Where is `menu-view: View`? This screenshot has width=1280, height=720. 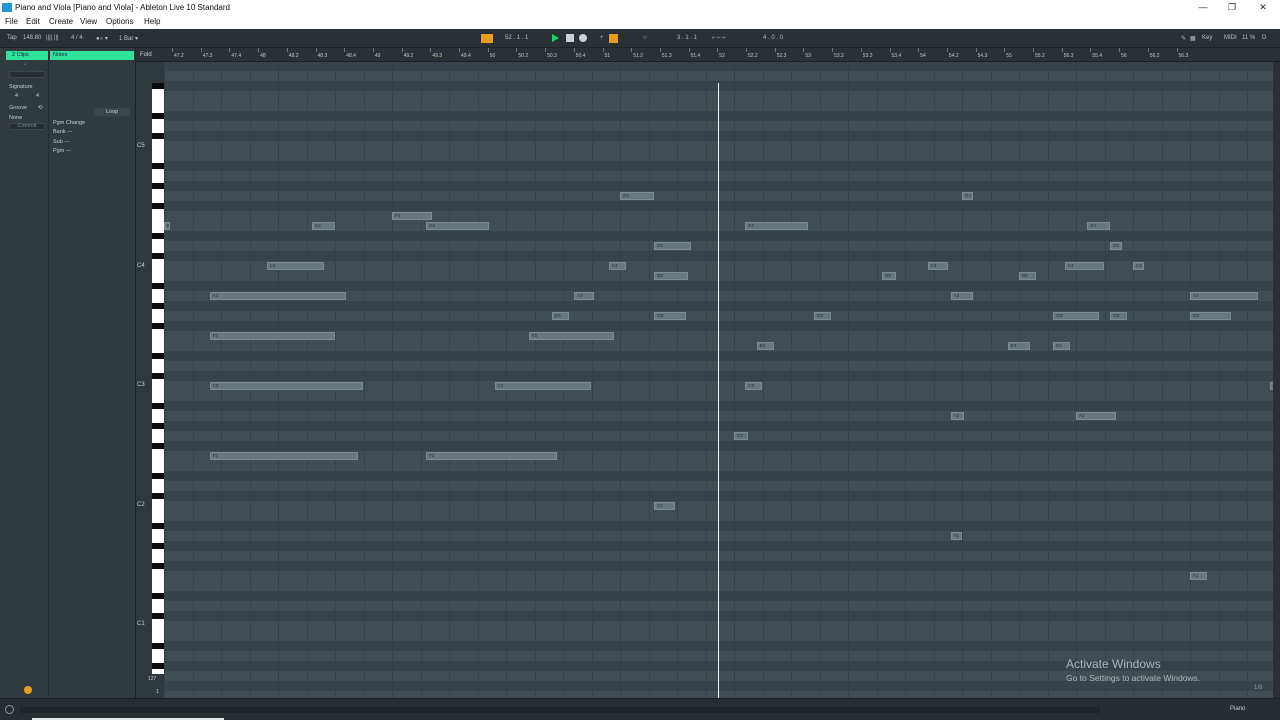 menu-view: View is located at coordinates (88, 21).